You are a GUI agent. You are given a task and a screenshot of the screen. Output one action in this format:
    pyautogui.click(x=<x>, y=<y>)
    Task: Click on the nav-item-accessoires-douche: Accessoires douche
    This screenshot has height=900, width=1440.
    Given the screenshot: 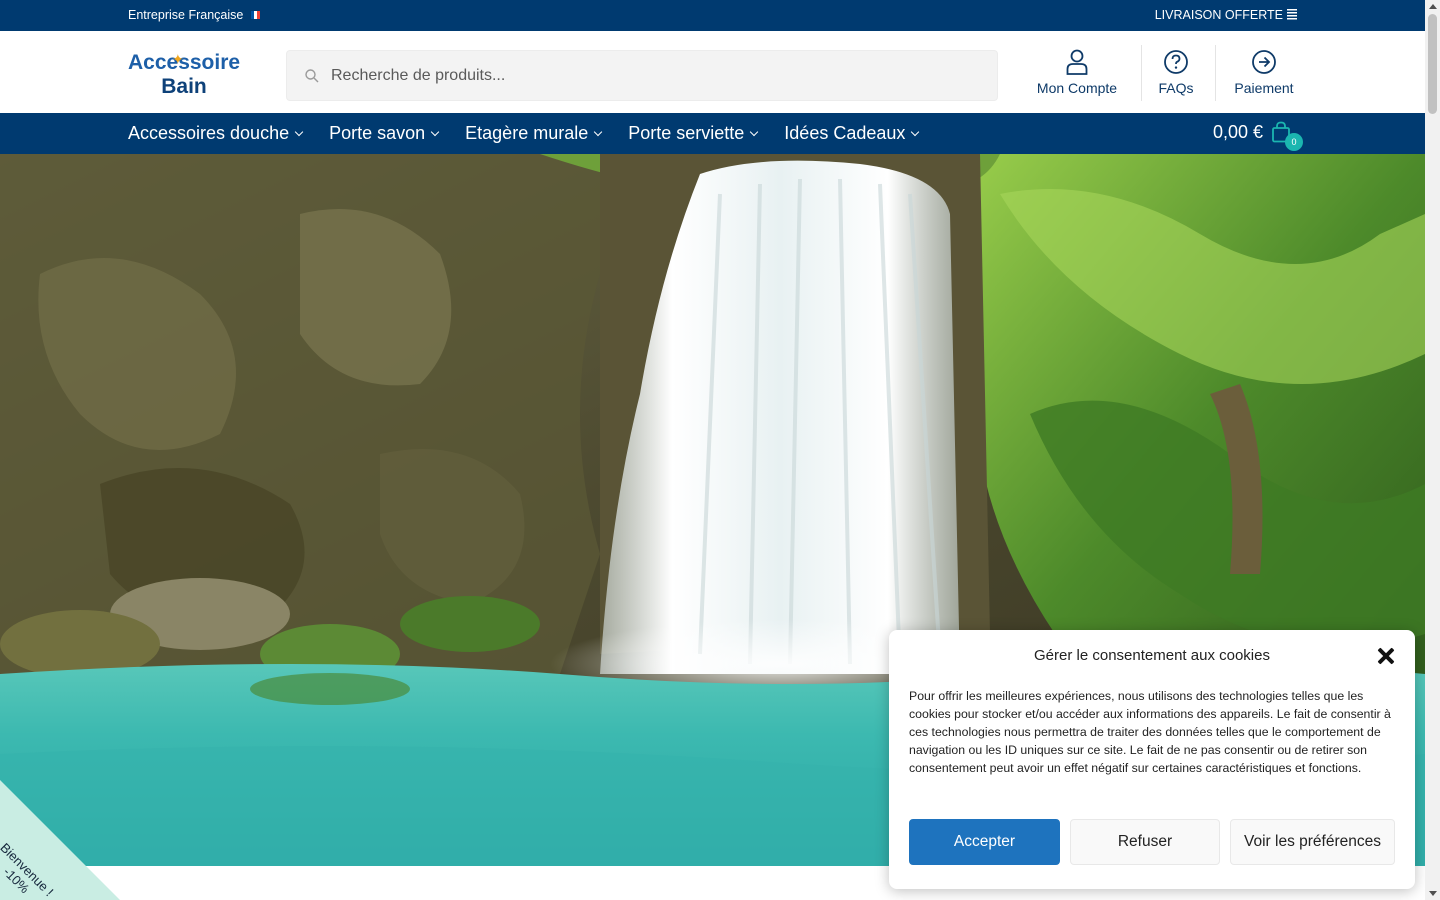 What is the action you would take?
    pyautogui.click(x=216, y=133)
    